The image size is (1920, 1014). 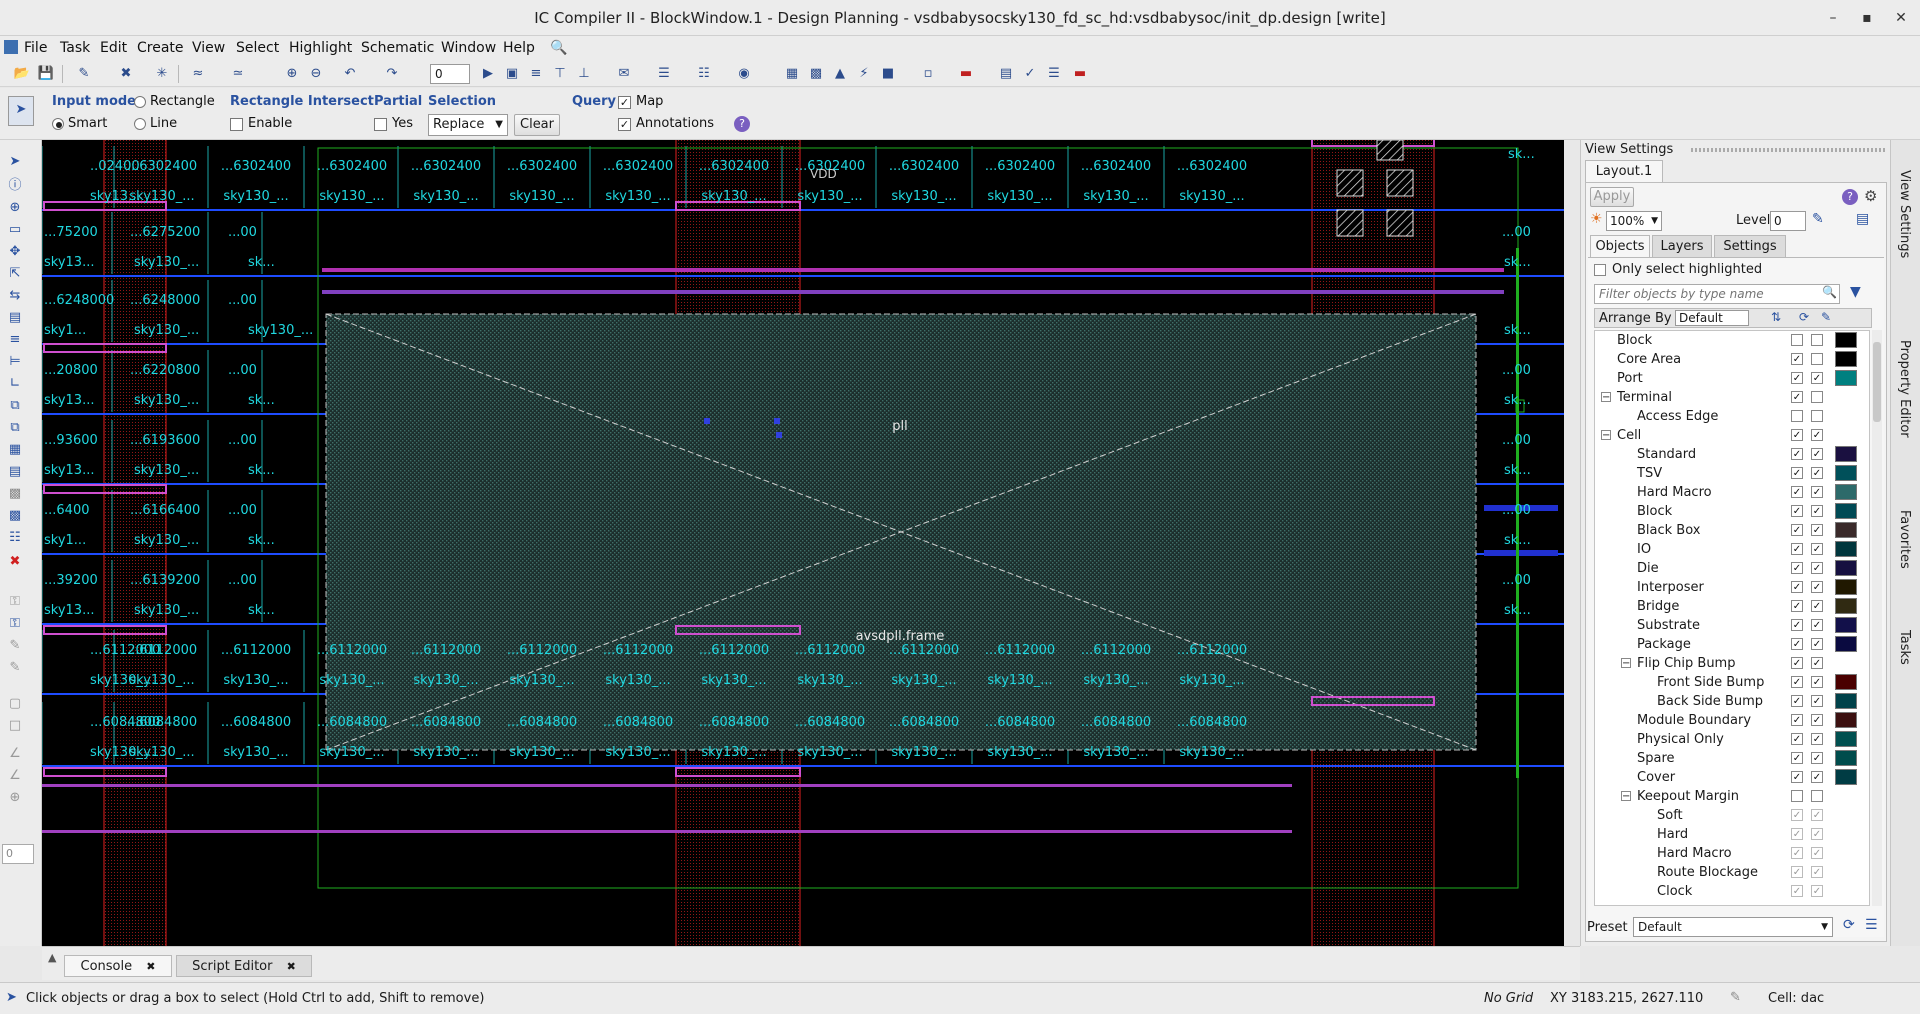 I want to click on visible-checkbox, so click(x=1797, y=416).